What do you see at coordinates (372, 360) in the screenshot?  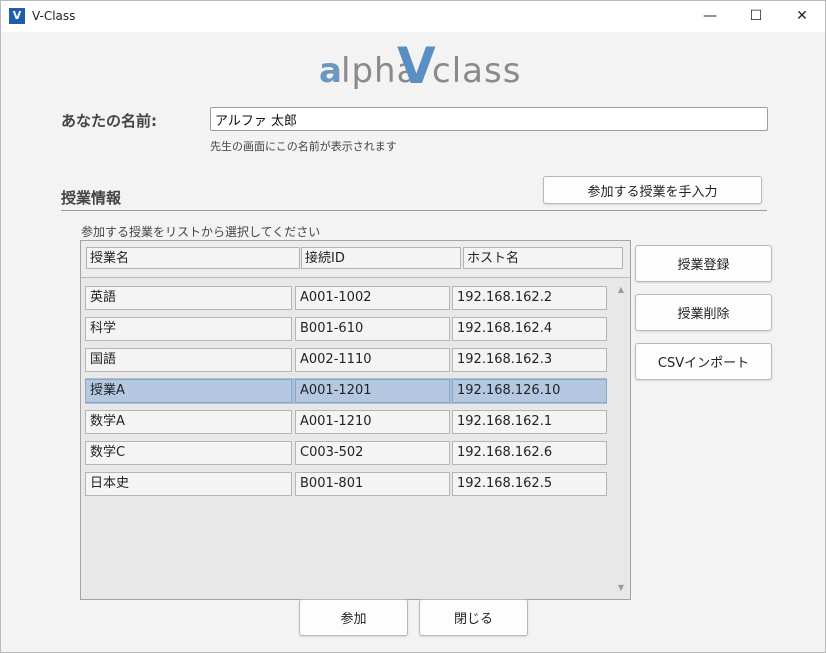 I see `cell-connection-id: A002-1110` at bounding box center [372, 360].